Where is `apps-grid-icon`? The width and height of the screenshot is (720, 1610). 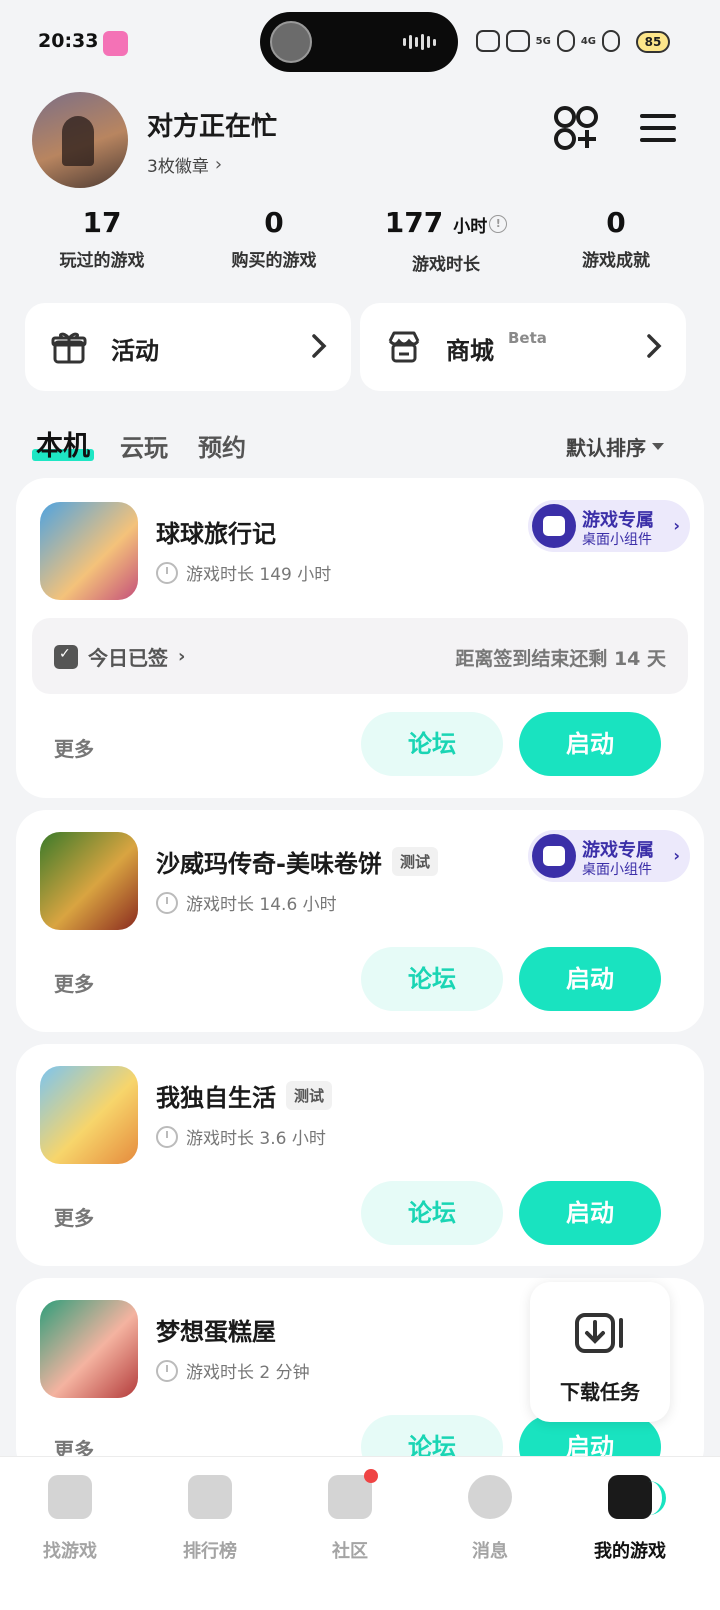 apps-grid-icon is located at coordinates (576, 128).